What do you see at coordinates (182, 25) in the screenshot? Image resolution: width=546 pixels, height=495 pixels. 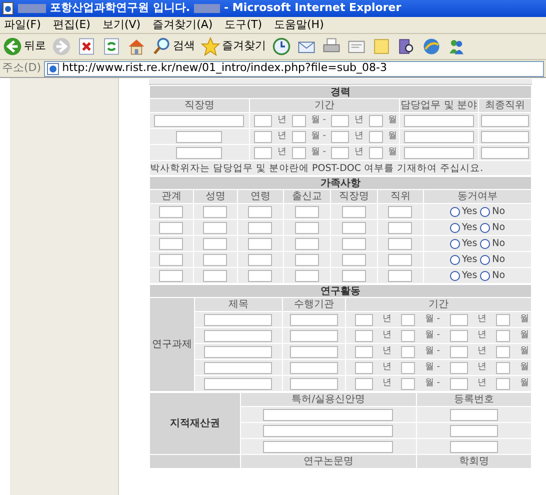 I see `menu-item: 즐겨찾기(A)` at bounding box center [182, 25].